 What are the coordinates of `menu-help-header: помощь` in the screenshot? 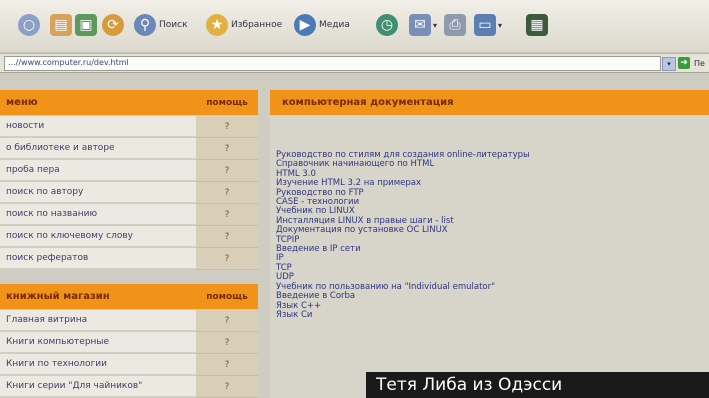 It's located at (227, 102).